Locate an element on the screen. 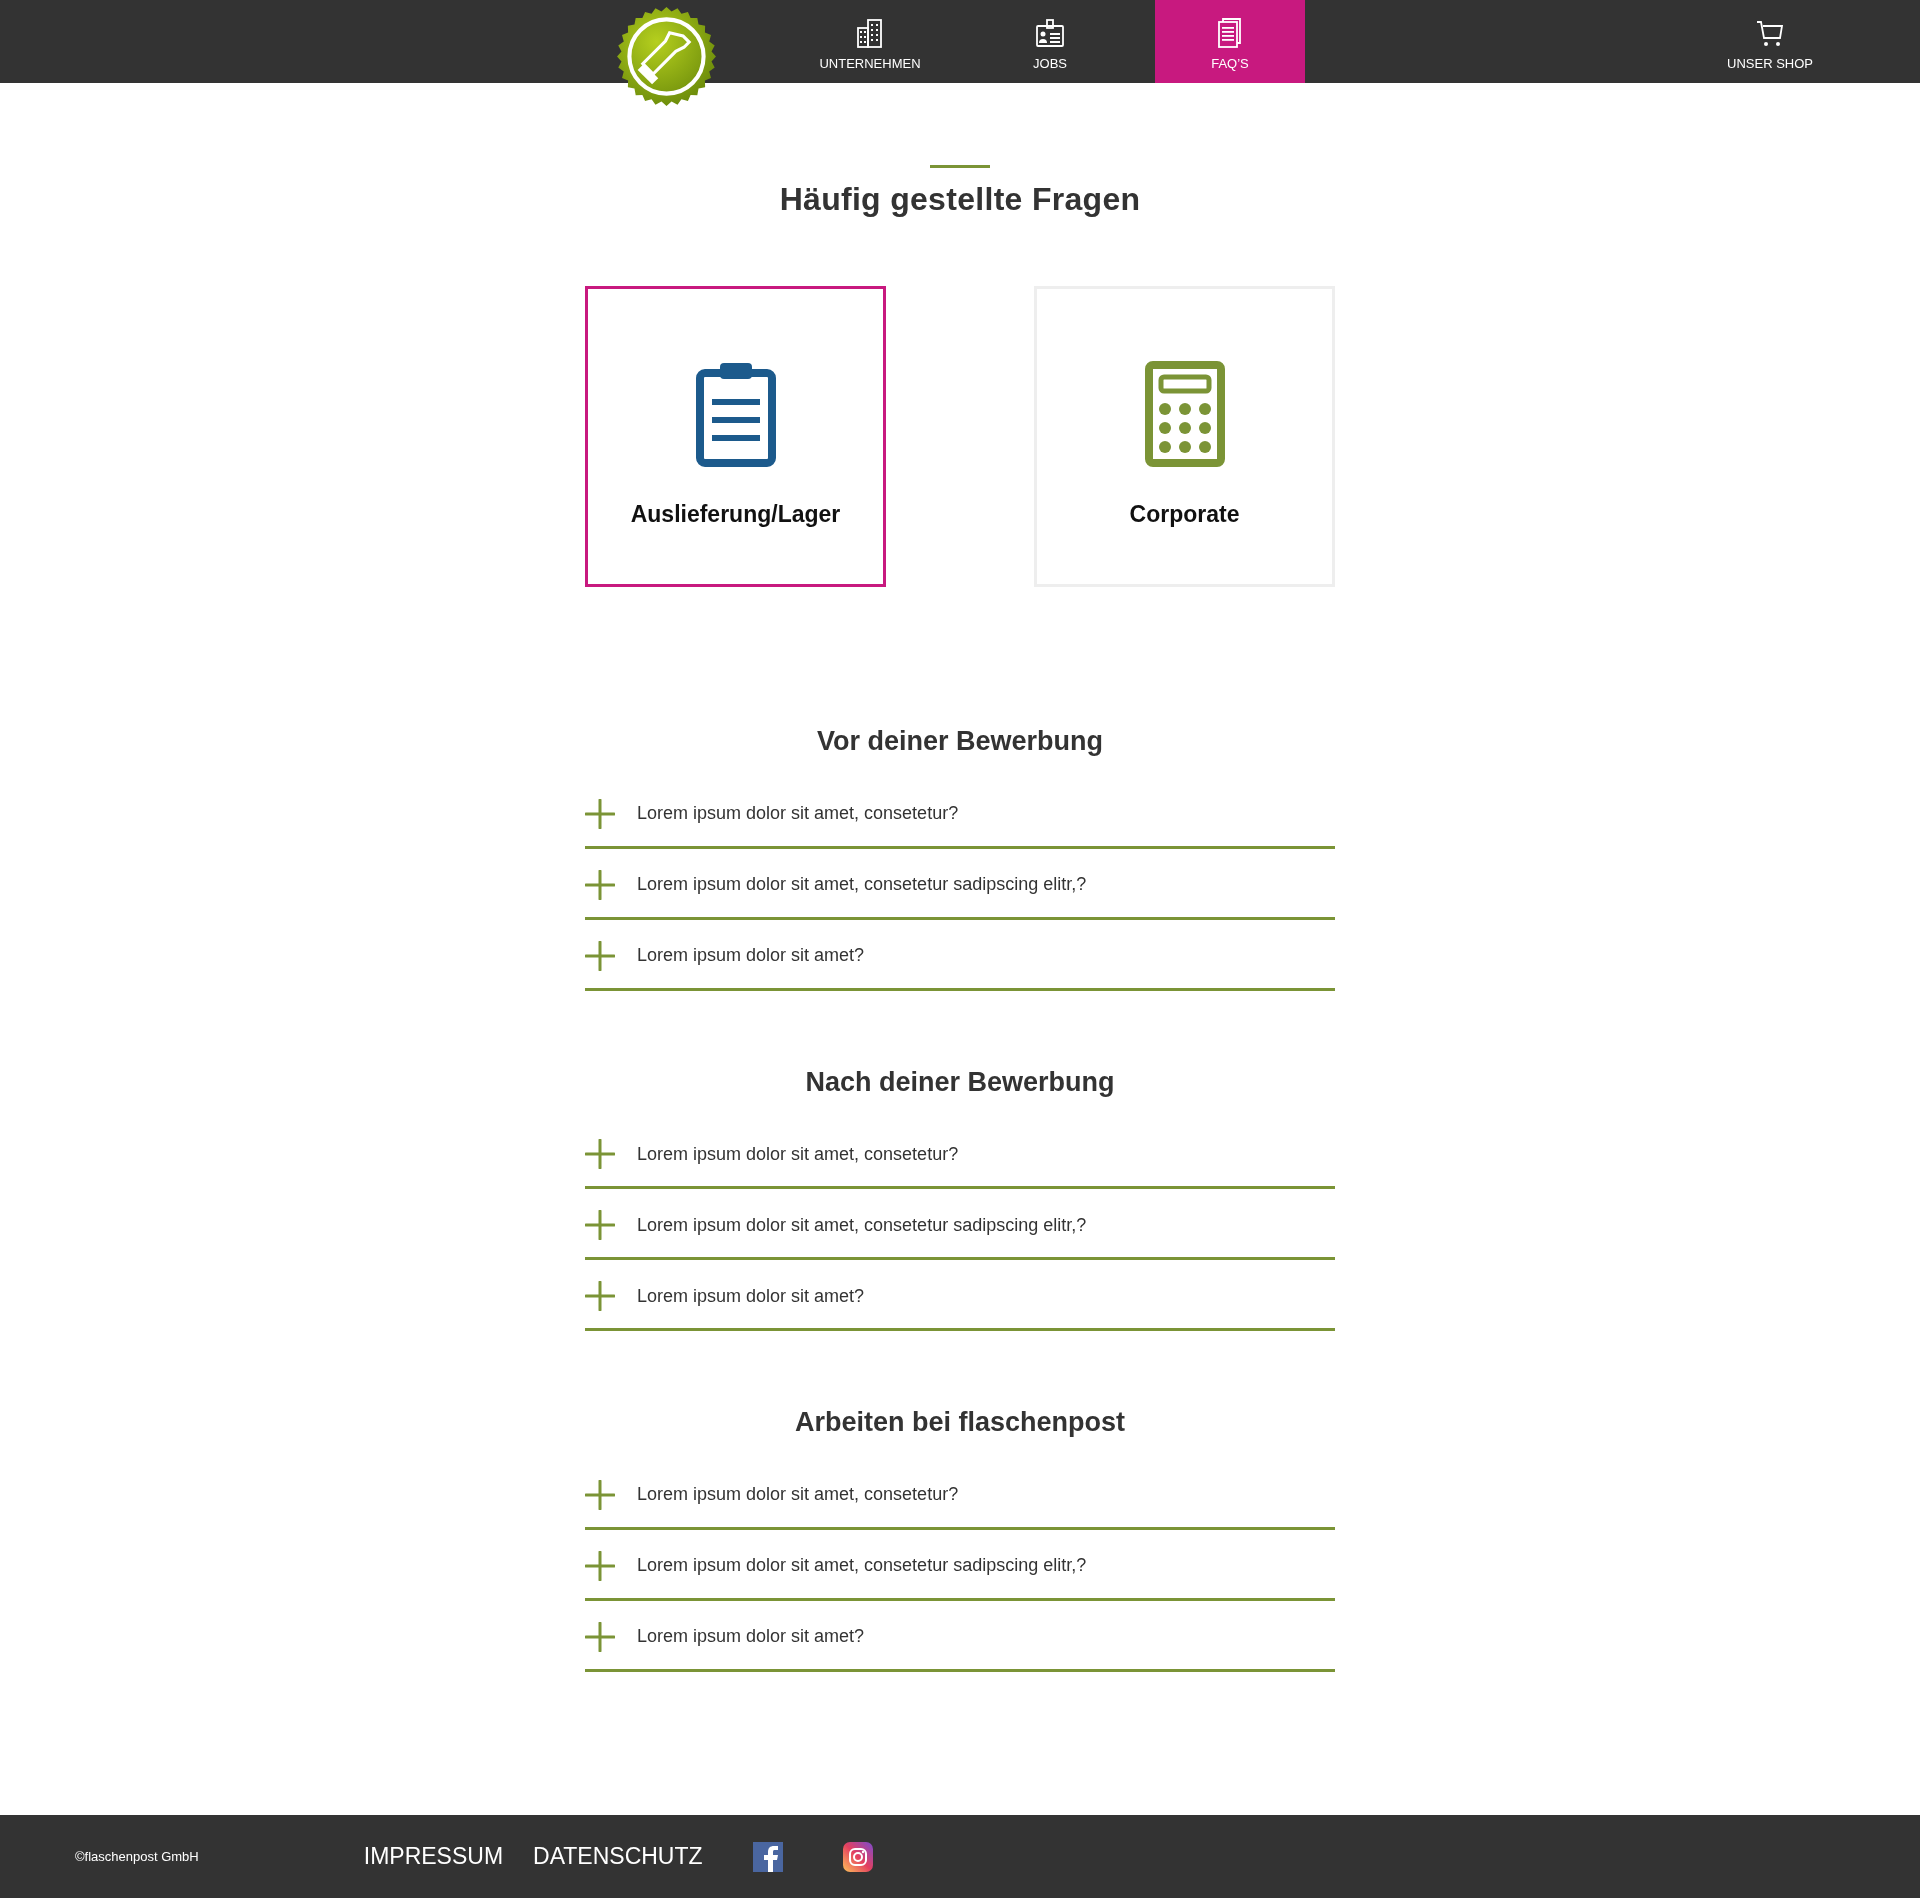  category-card: Corporate is located at coordinates (1184, 437).